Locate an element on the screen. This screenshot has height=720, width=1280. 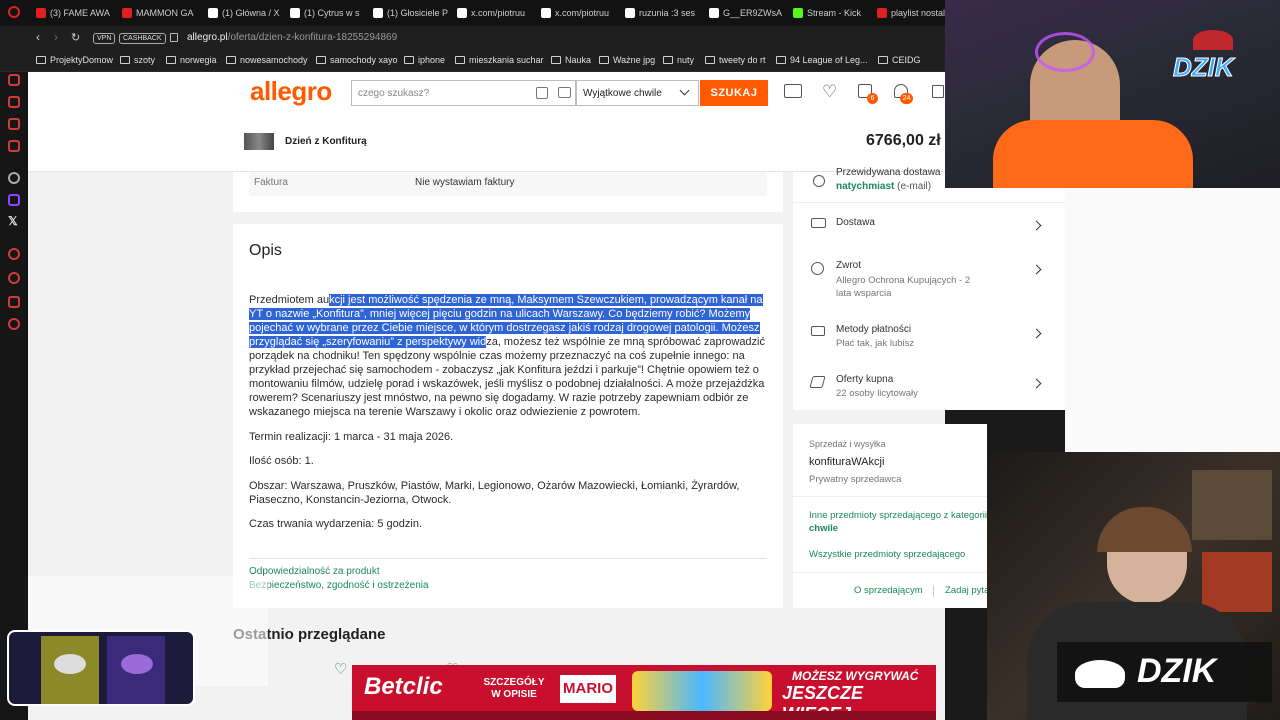
divider is located at coordinates (508, 558).